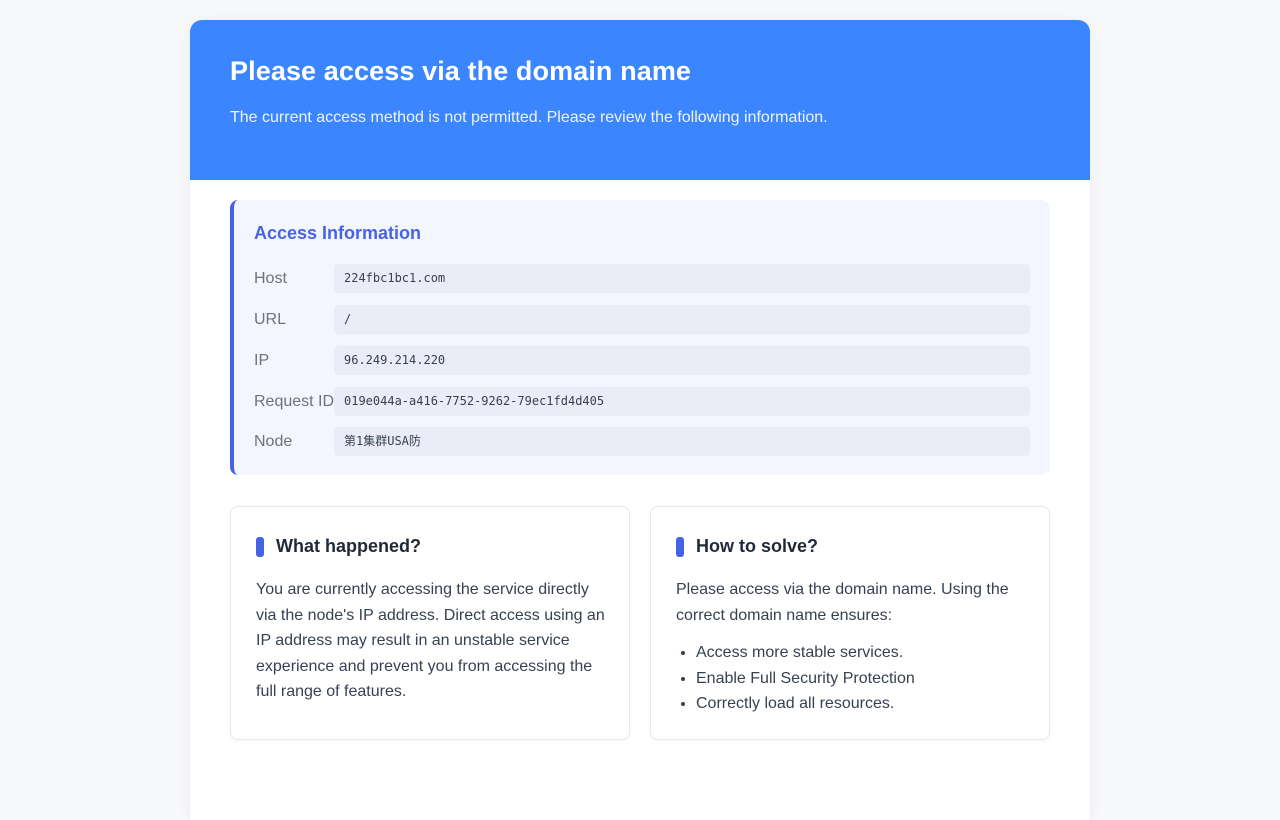 This screenshot has width=1280, height=820. What do you see at coordinates (262, 360) in the screenshot?
I see `ip-label: IP` at bounding box center [262, 360].